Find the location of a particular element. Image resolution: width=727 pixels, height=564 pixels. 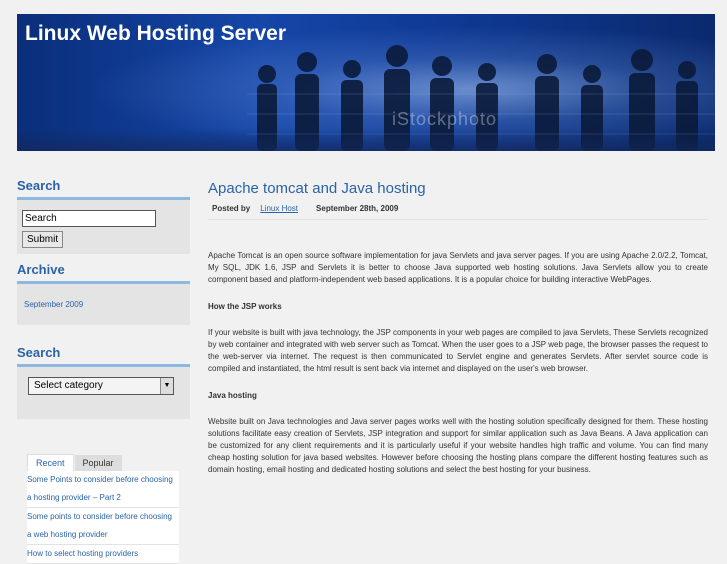

posted-by-label: Posted by is located at coordinates (231, 208).